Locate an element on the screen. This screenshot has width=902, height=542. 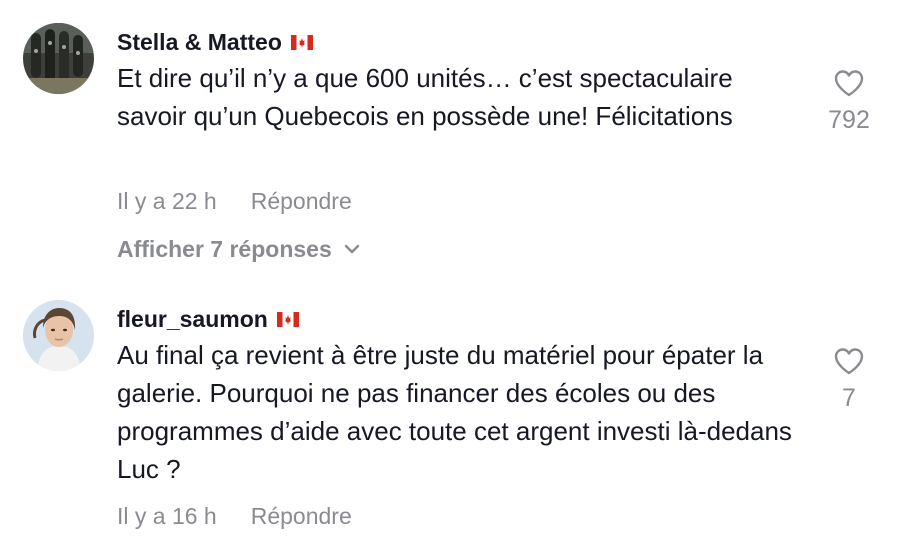
like-control: 7 is located at coordinates (849, 379).